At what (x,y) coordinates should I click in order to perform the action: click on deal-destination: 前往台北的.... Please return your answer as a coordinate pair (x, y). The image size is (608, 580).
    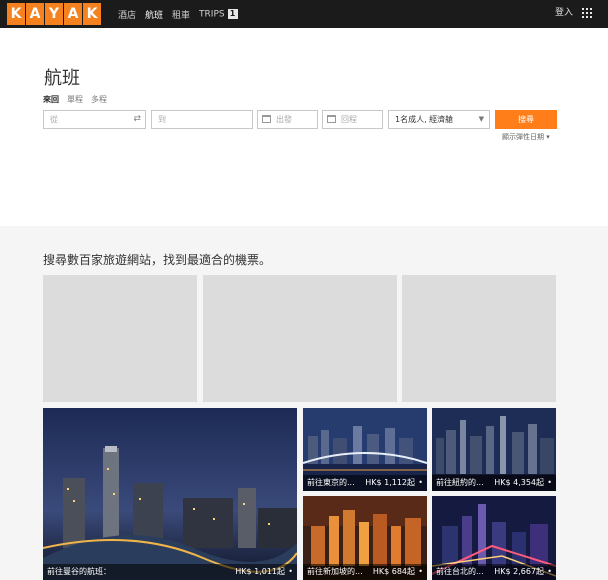
    Looking at the image, I should click on (460, 571).